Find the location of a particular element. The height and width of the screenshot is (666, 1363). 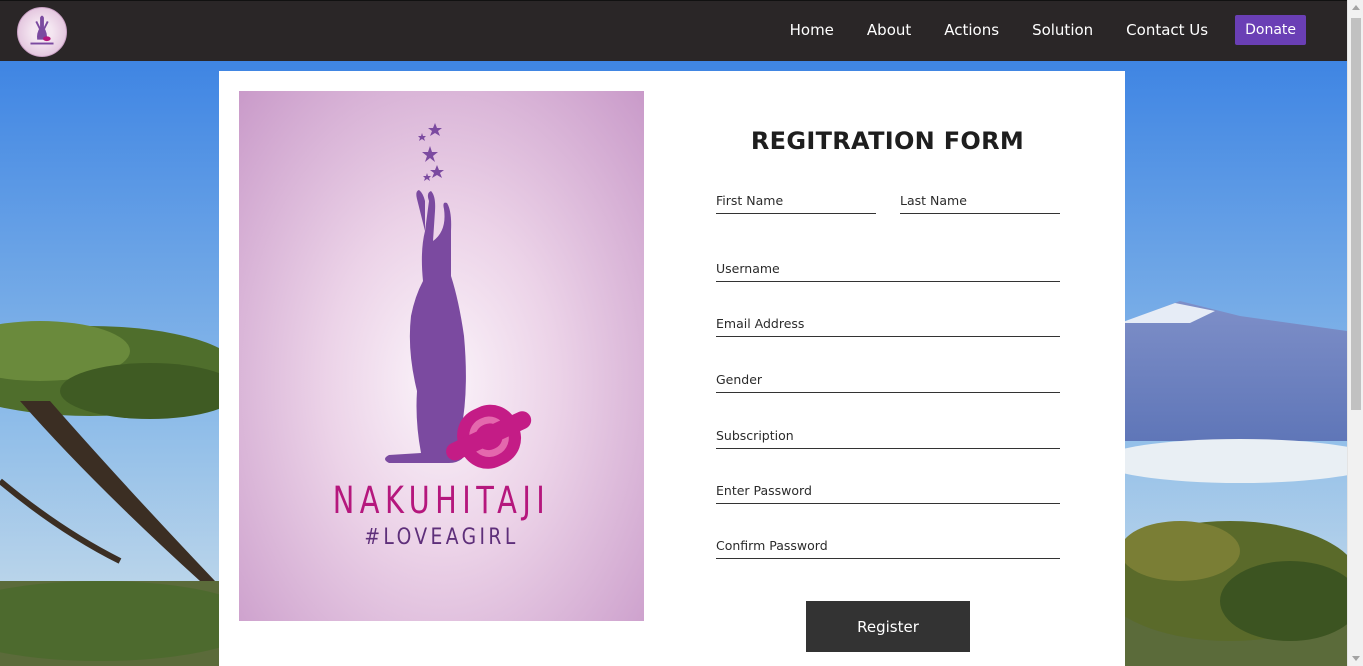

gender-input is located at coordinates (888, 381).